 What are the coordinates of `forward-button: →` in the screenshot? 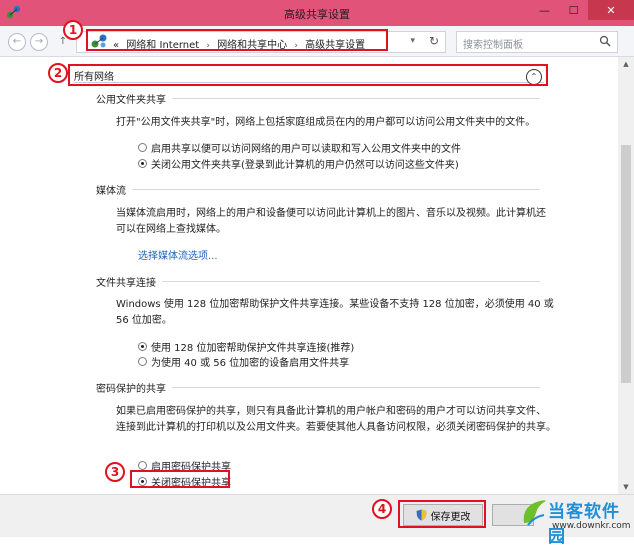 It's located at (39, 42).